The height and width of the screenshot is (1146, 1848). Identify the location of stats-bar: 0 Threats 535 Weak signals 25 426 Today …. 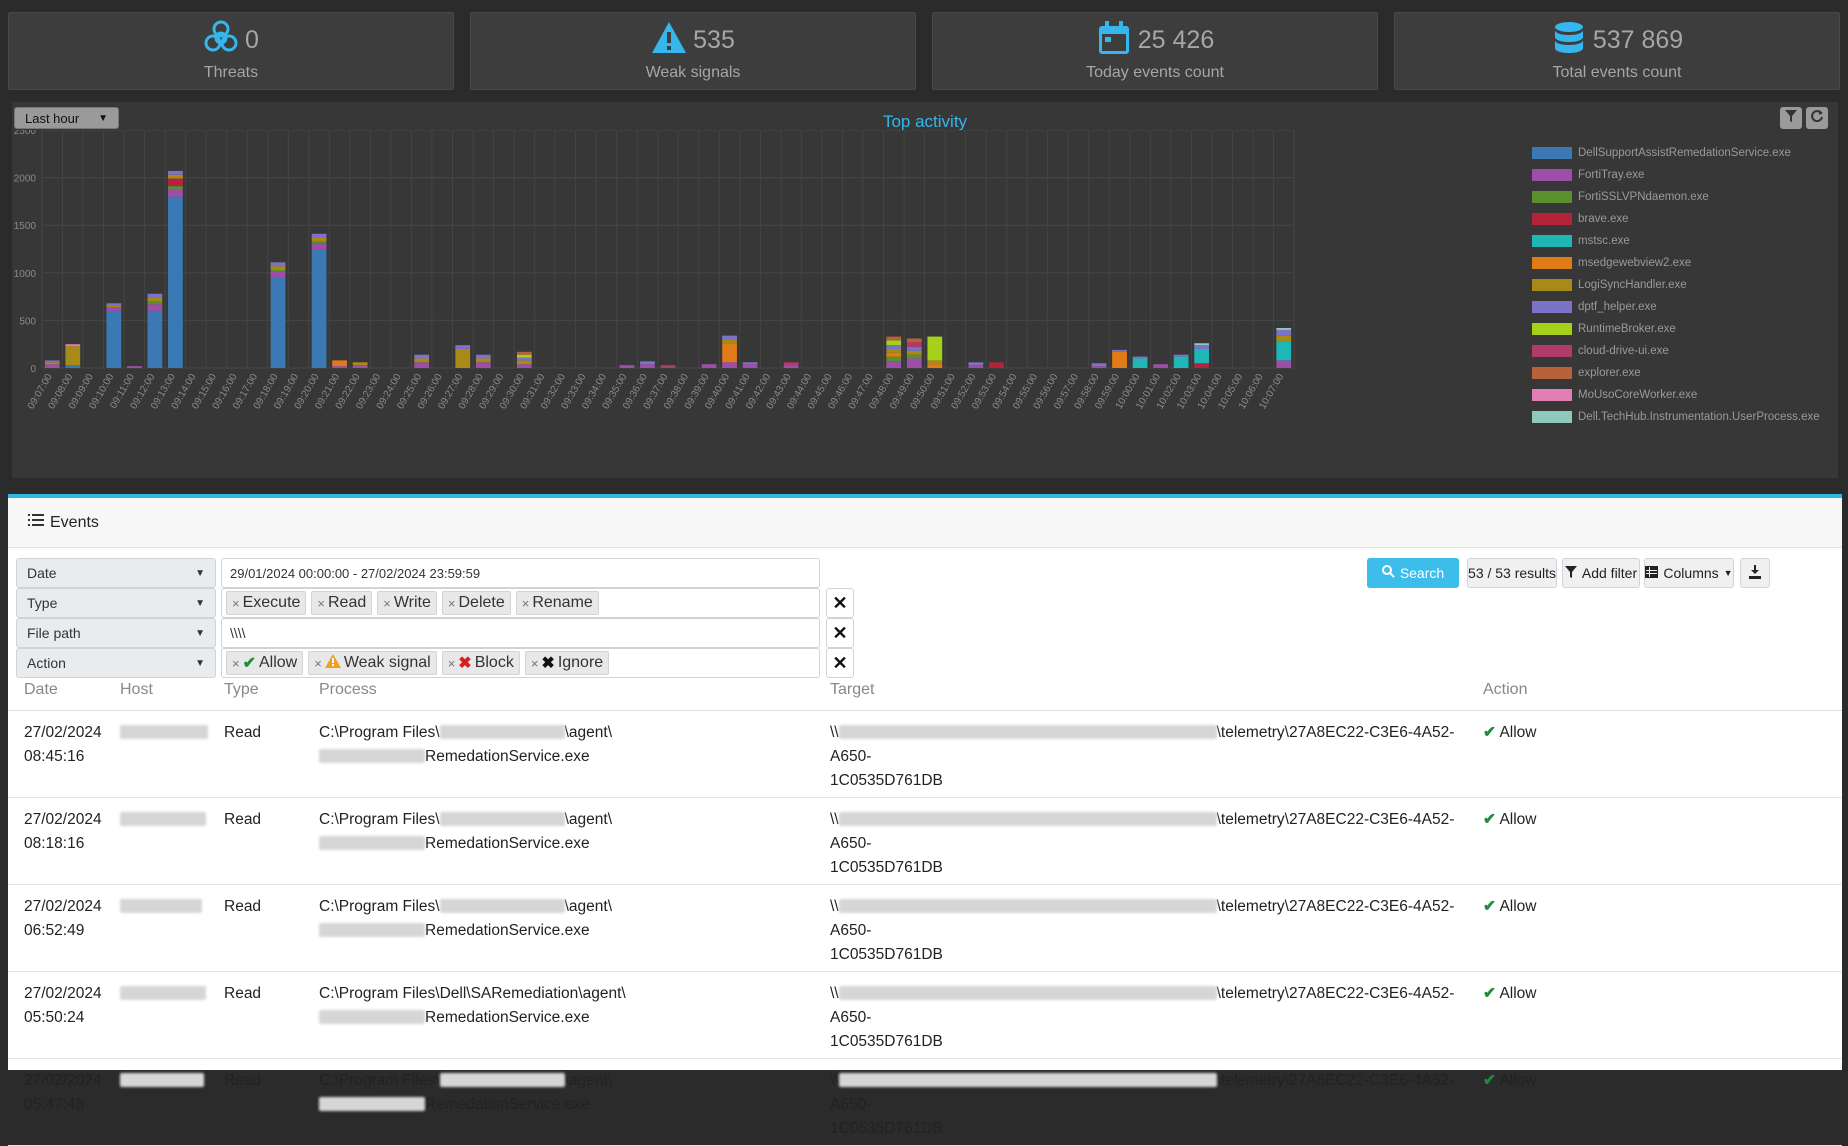
(924, 51).